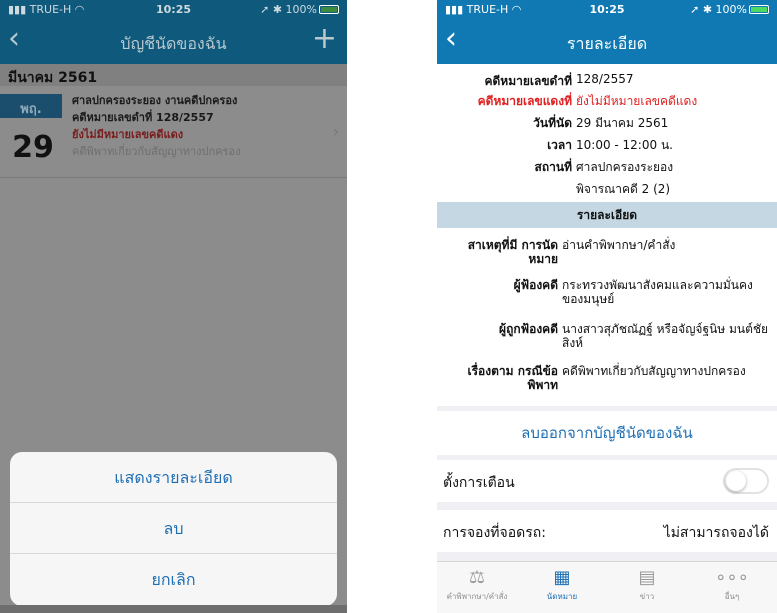 The height and width of the screenshot is (613, 777). What do you see at coordinates (736, 481) in the screenshot?
I see `toggle-knob` at bounding box center [736, 481].